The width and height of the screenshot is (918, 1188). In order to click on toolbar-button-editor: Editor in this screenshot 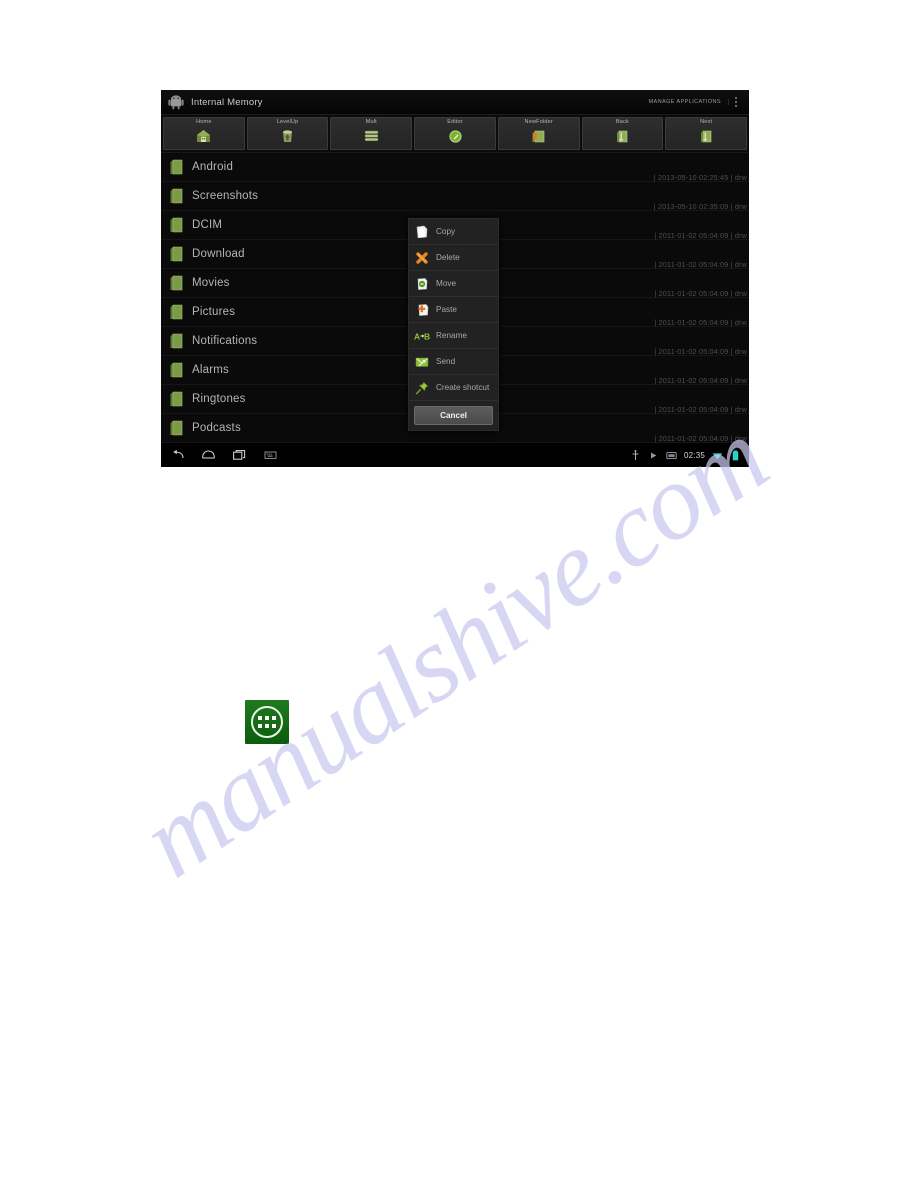, I will do `click(455, 133)`.